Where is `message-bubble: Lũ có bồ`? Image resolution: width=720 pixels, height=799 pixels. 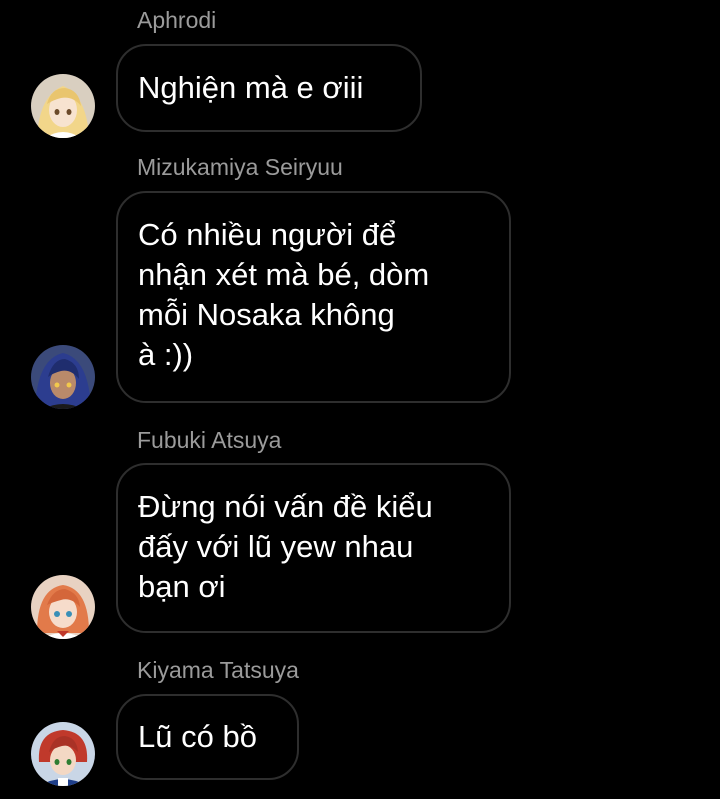 message-bubble: Lũ có bồ is located at coordinates (207, 737).